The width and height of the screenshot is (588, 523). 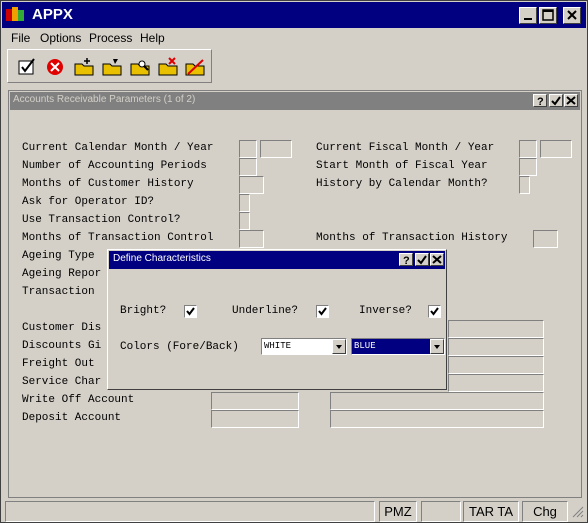 What do you see at coordinates (190, 511) in the screenshot?
I see `status-message` at bounding box center [190, 511].